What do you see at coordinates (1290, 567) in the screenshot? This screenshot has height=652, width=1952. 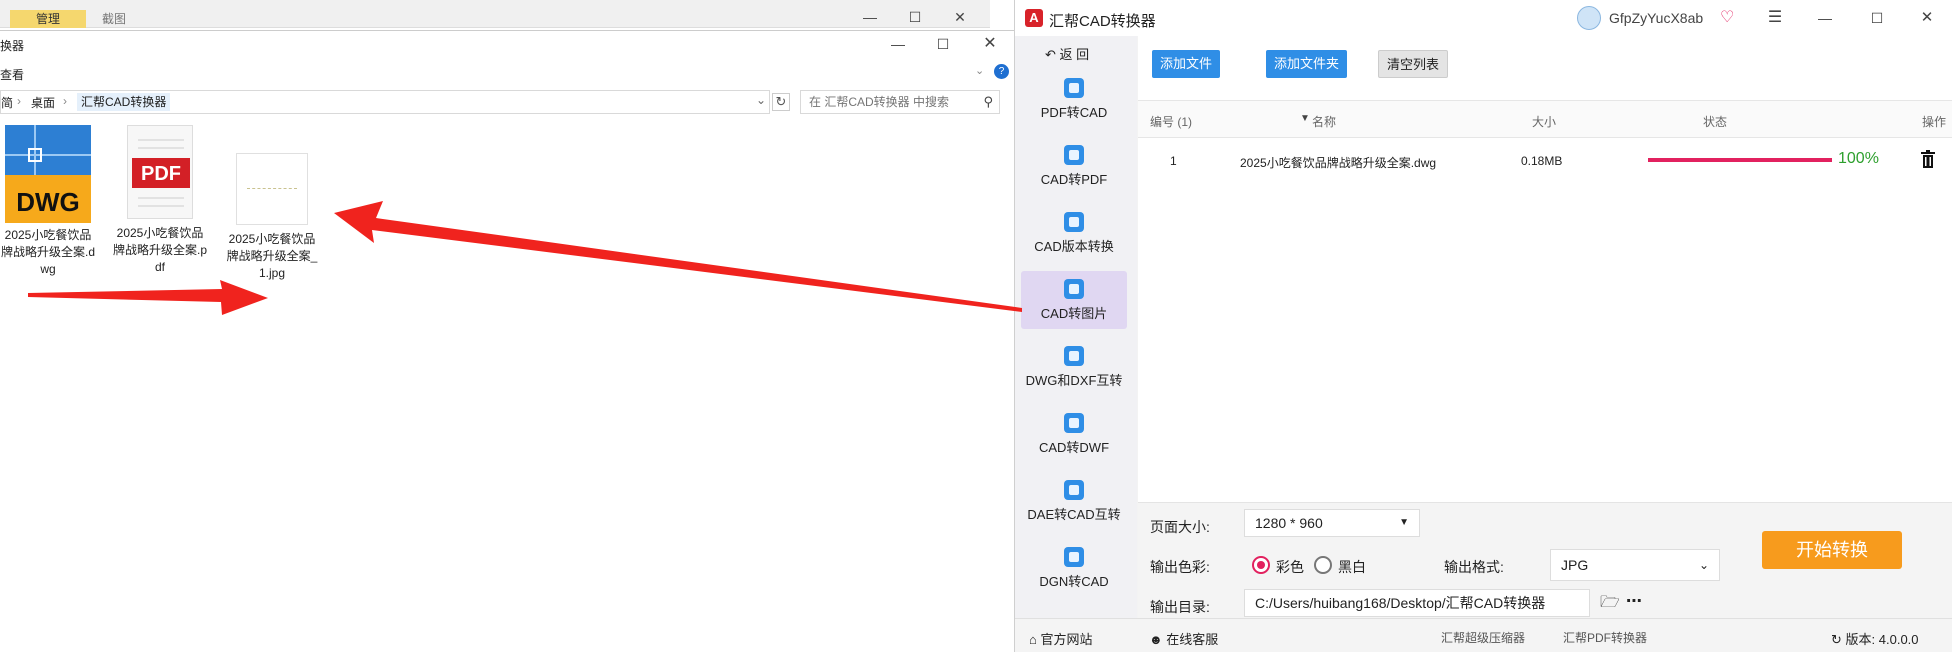 I see `radio-color-label: 彩色` at bounding box center [1290, 567].